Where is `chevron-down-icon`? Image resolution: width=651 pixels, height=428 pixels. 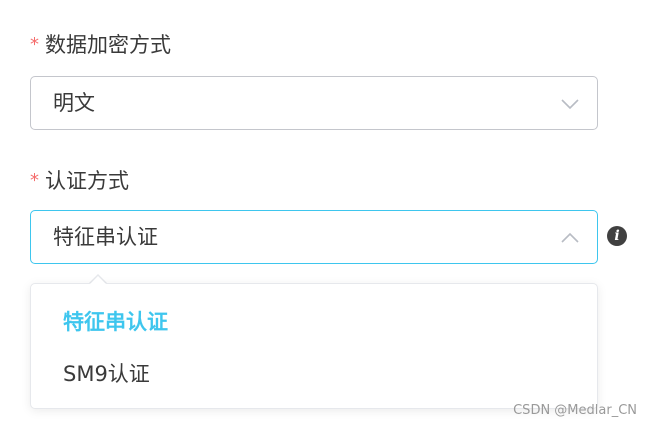
chevron-down-icon is located at coordinates (570, 104).